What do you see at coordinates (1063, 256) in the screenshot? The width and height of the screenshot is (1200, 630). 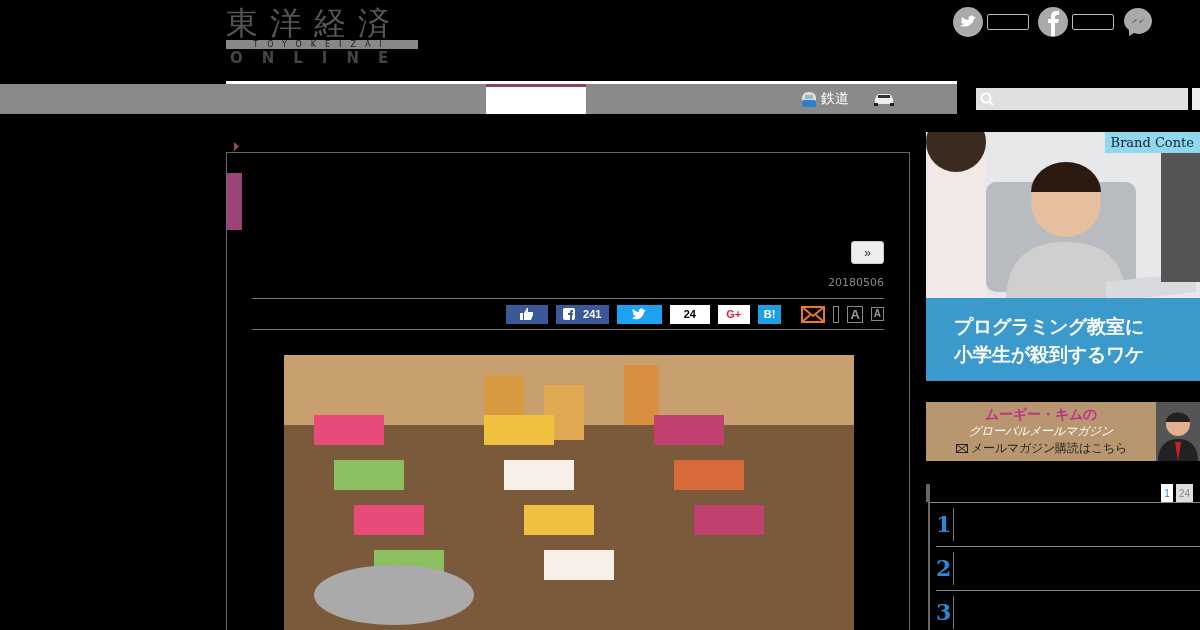 I see `ad-banner: Brand Conte プログラミング教室に 小学生が殺到するワケ` at bounding box center [1063, 256].